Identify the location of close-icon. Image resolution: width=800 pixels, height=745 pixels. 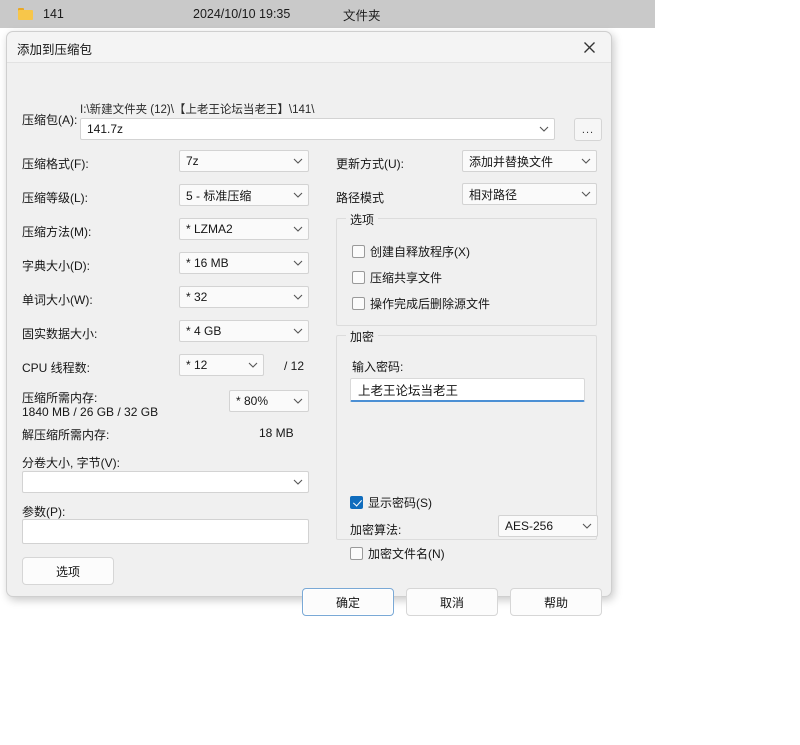
(589, 47).